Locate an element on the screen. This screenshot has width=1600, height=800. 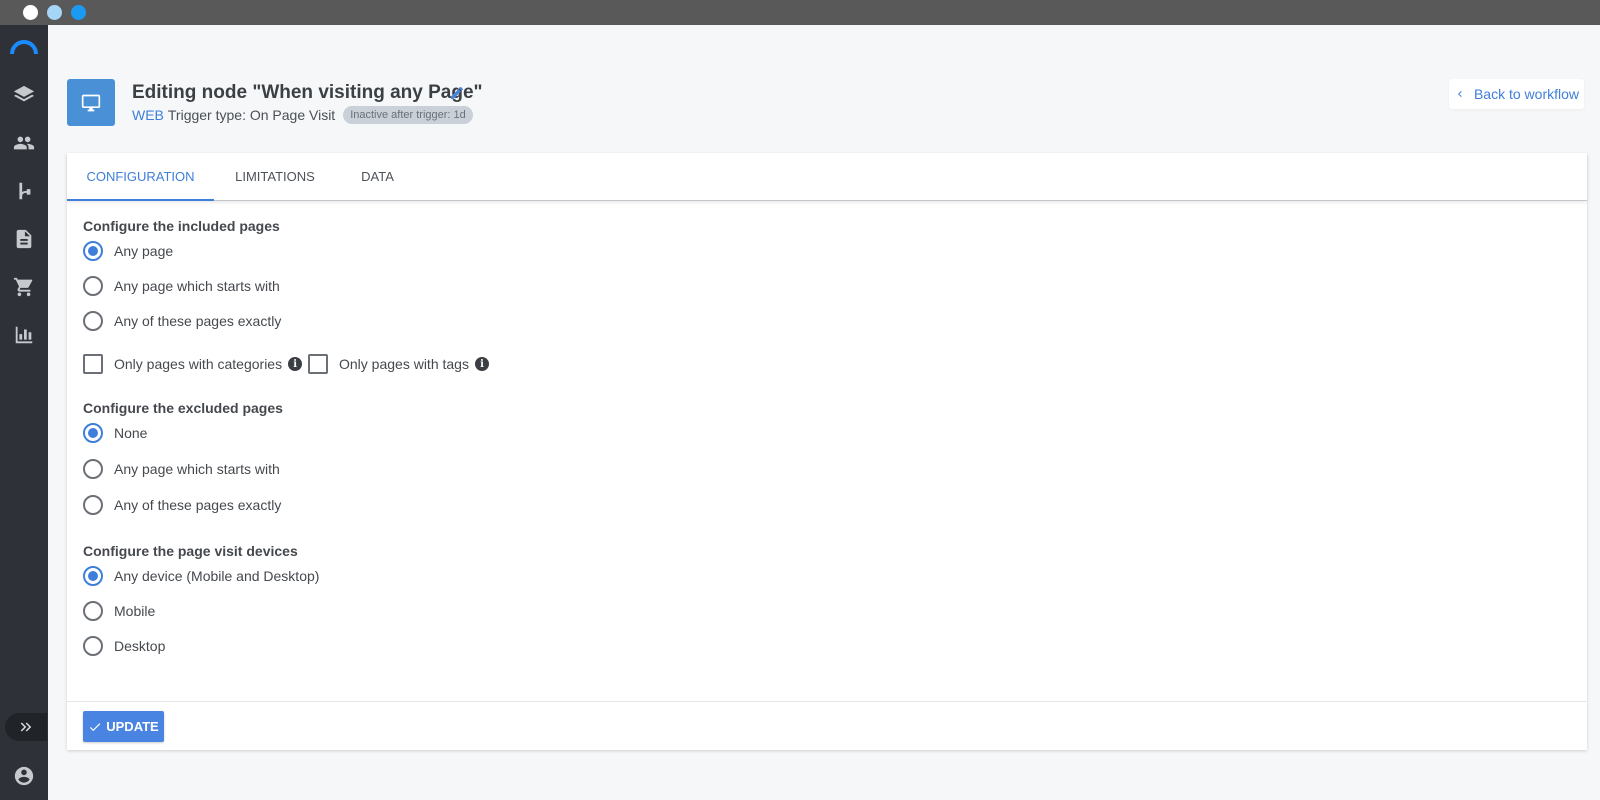
option-label: None is located at coordinates (131, 433).